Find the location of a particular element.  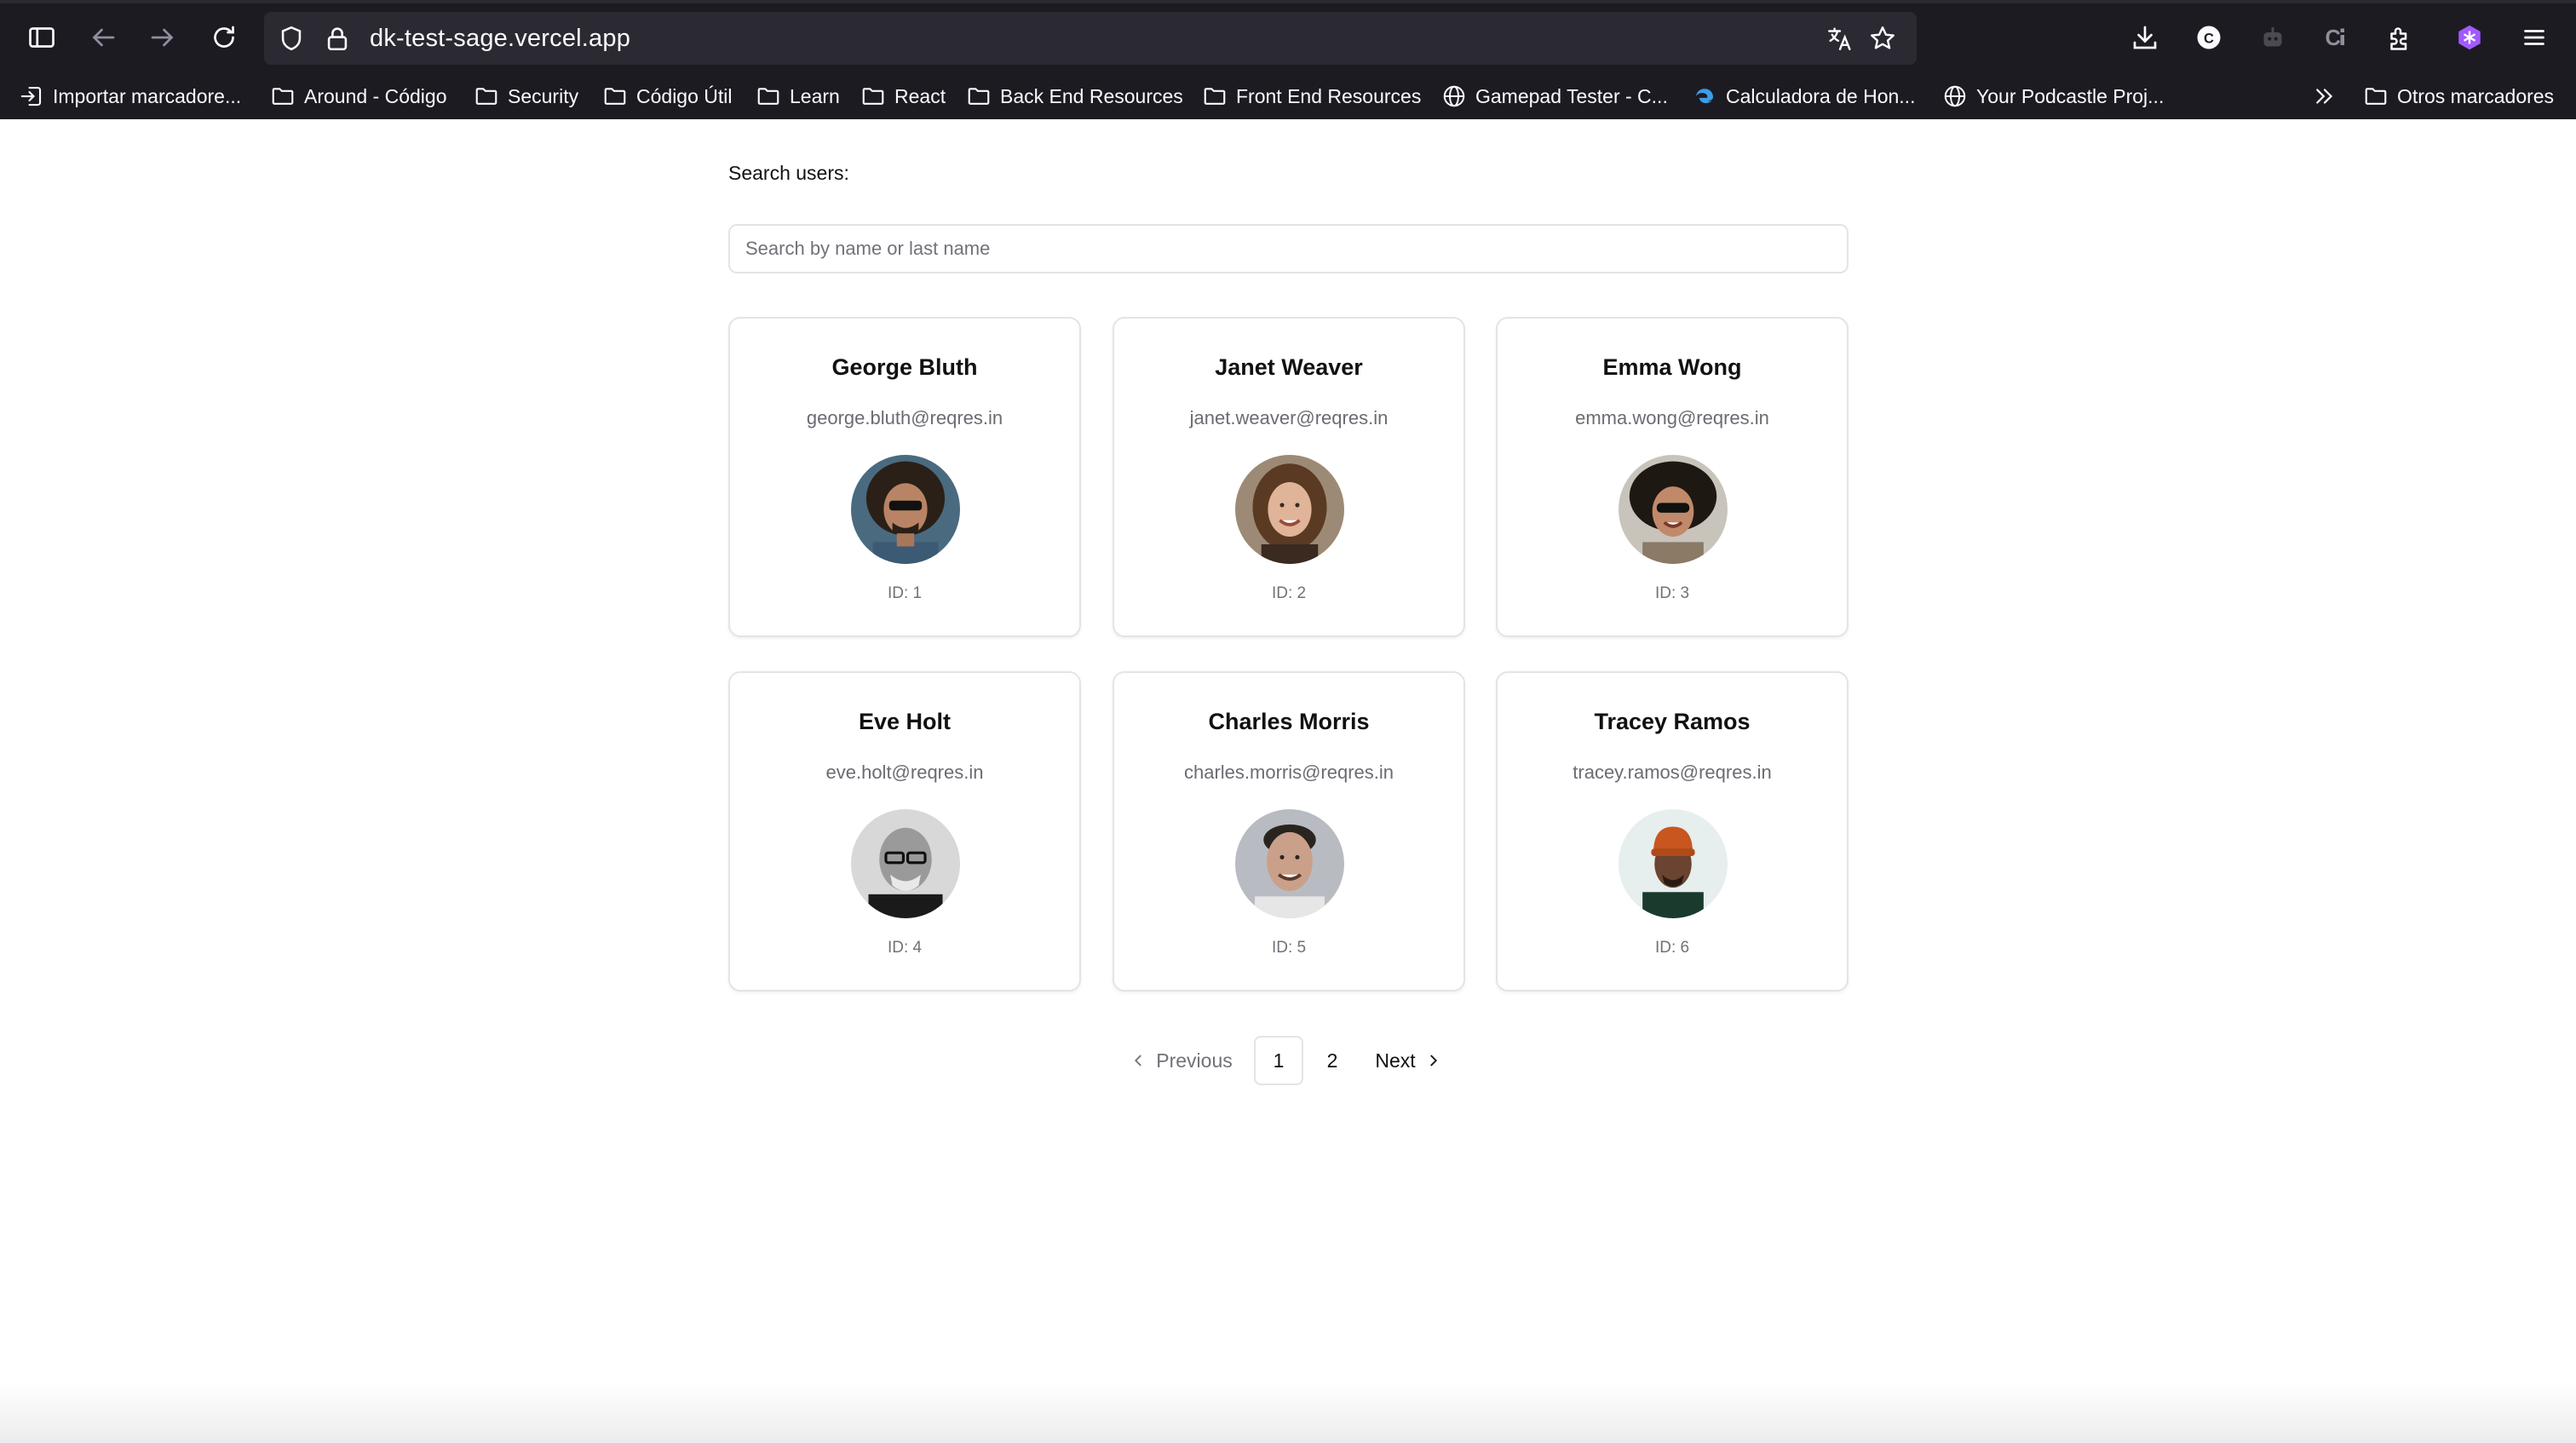

extension-hexagon-icon is located at coordinates (2470, 37).